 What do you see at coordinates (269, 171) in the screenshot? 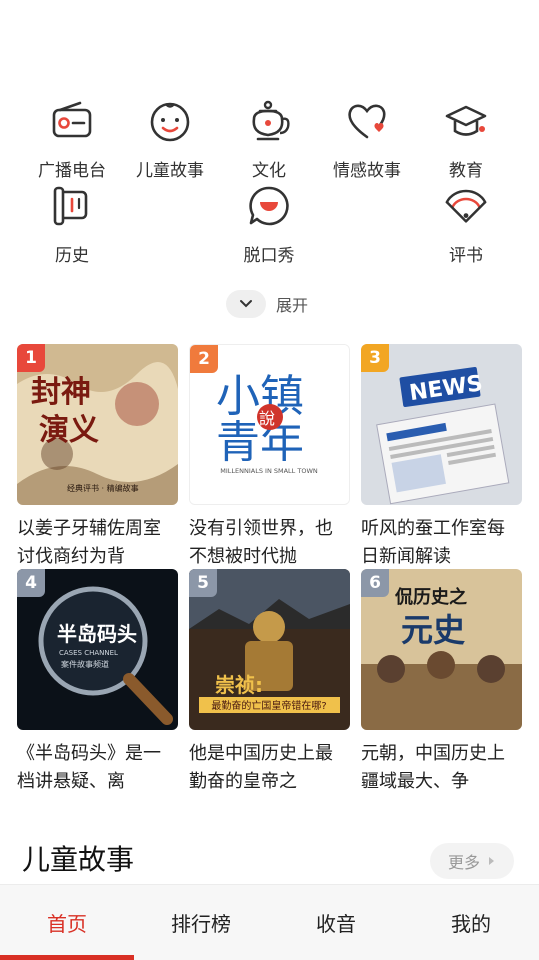
I see `category-label: 文化` at bounding box center [269, 171].